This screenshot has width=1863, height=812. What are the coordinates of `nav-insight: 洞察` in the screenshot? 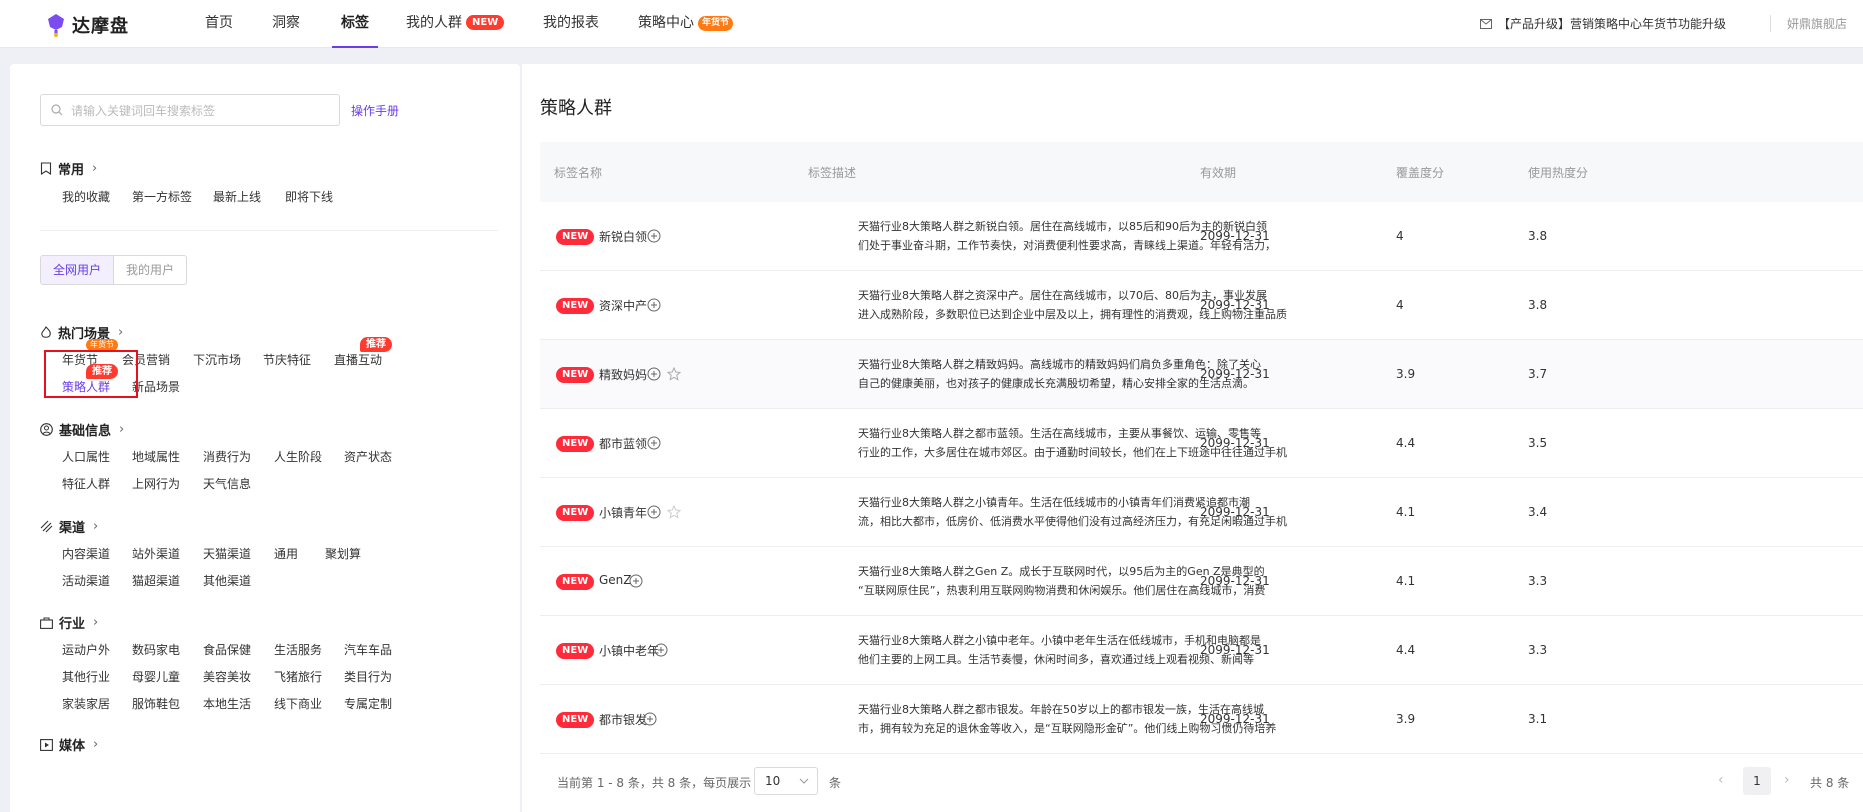 It's located at (286, 24).